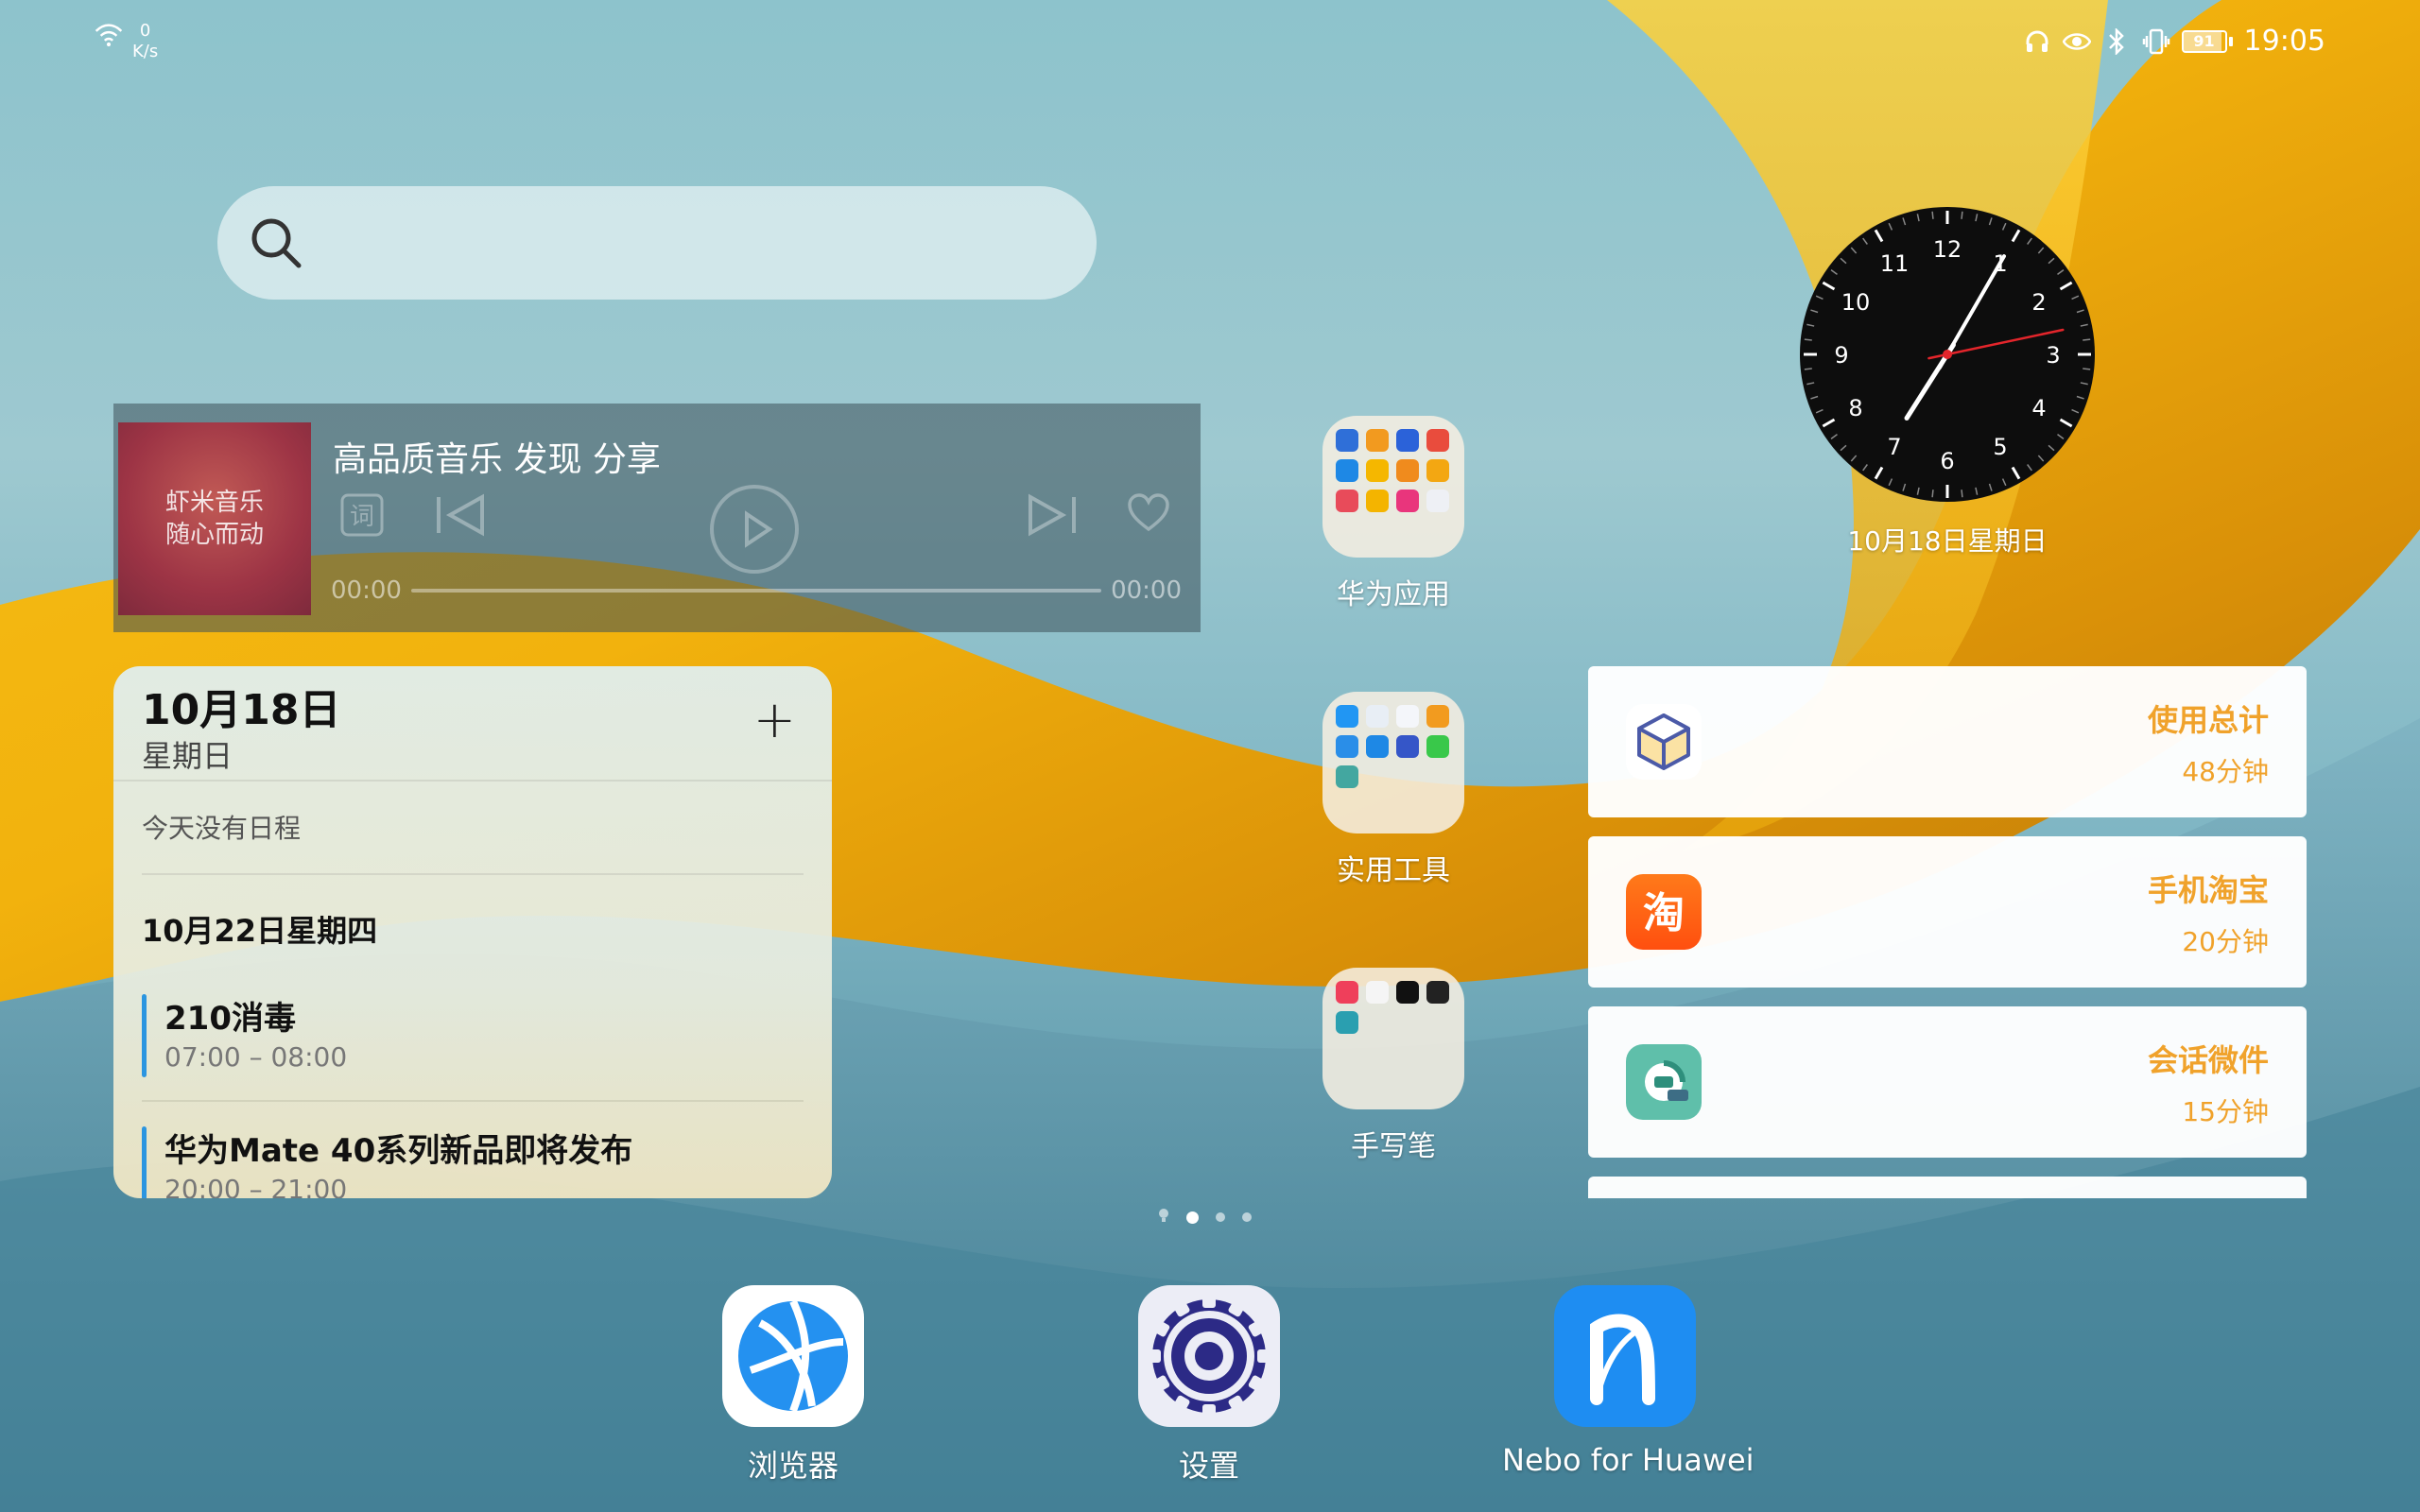 Image resolution: width=2420 pixels, height=1512 pixels. I want to click on heart-icon, so click(1148, 512).